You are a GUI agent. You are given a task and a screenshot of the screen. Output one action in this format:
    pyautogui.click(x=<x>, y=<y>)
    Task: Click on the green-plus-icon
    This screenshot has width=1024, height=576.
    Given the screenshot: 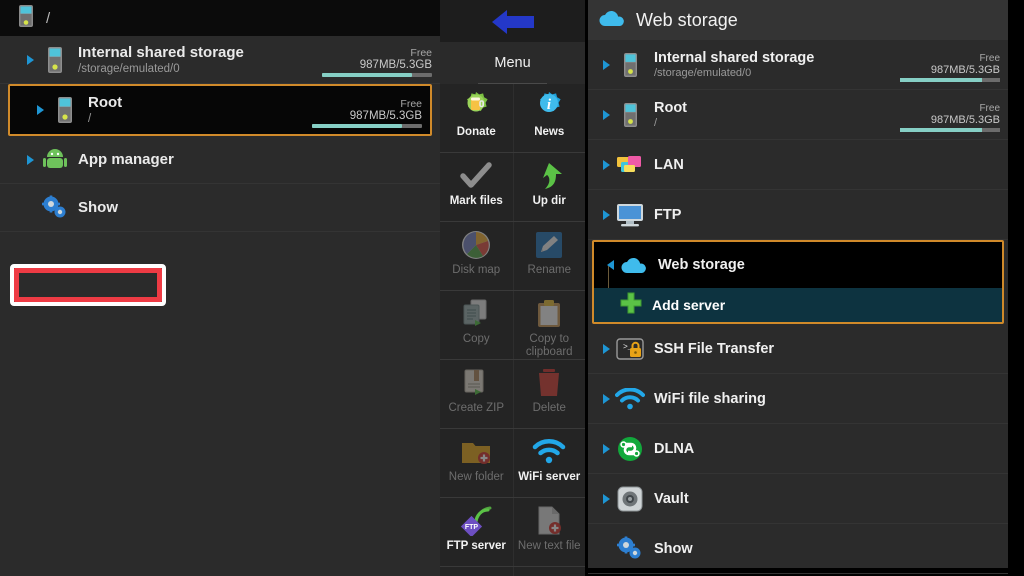 What is the action you would take?
    pyautogui.click(x=631, y=305)
    